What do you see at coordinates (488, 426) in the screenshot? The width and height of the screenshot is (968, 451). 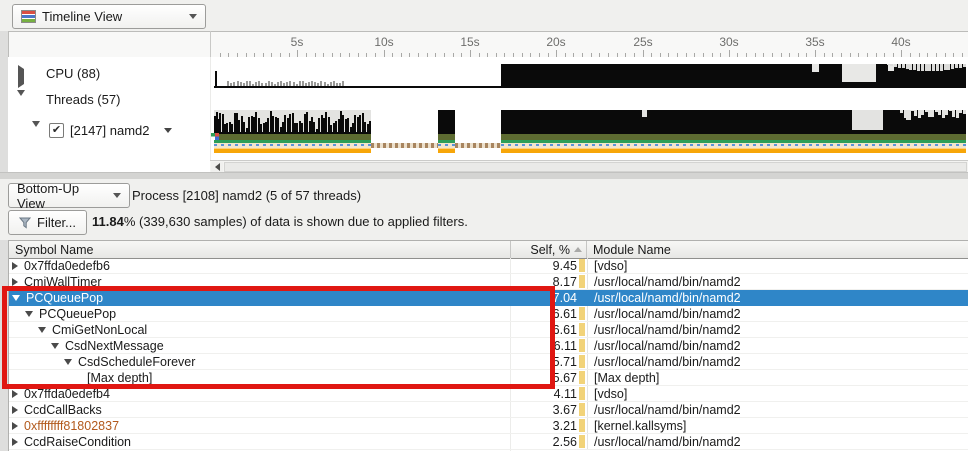 I see `table-row: 0xffffffff81802837 3.21 [kernel.kallsyms]` at bounding box center [488, 426].